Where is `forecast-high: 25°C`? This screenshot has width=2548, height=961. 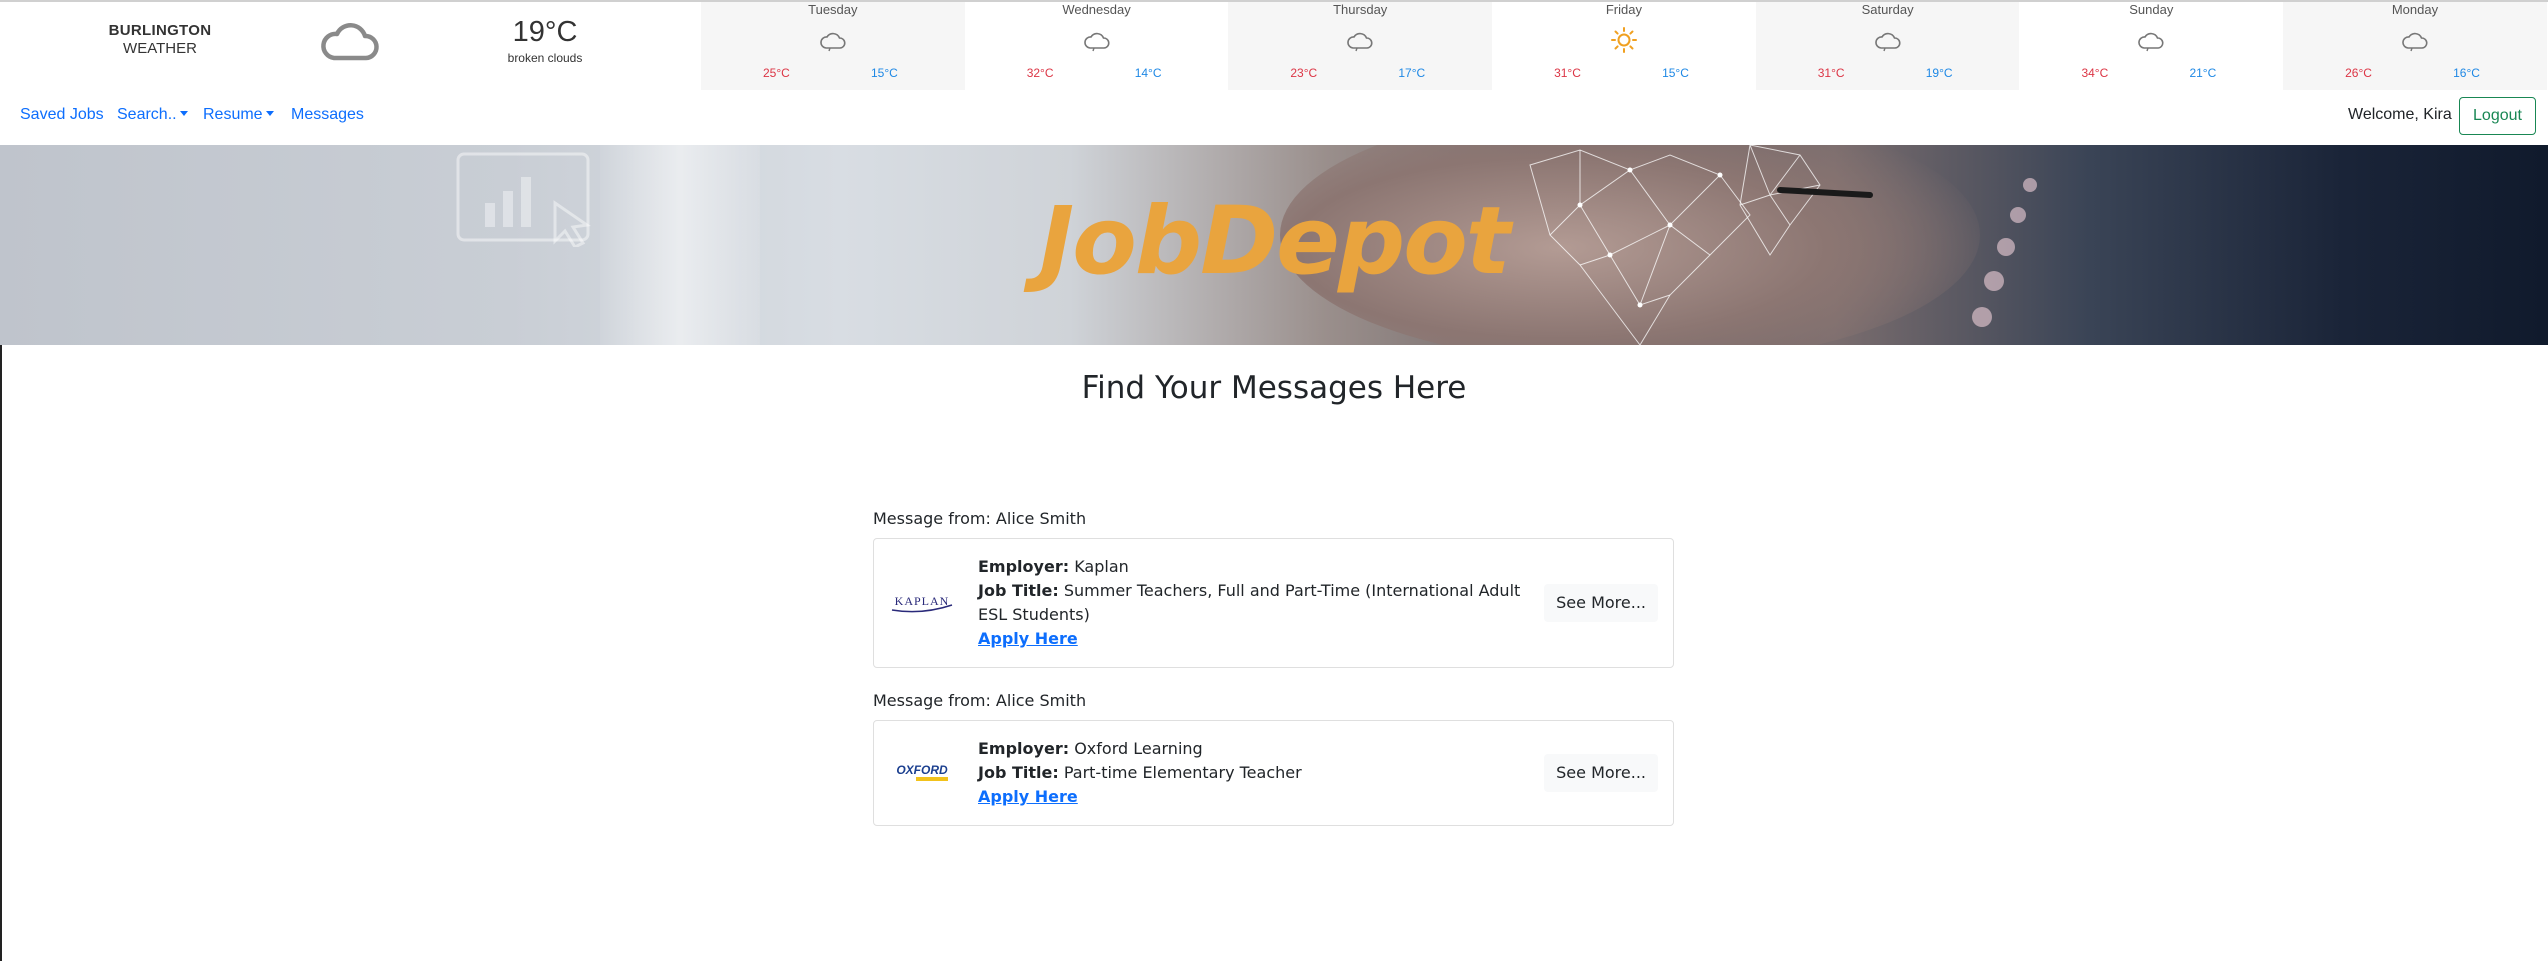
forecast-high: 25°C is located at coordinates (776, 73).